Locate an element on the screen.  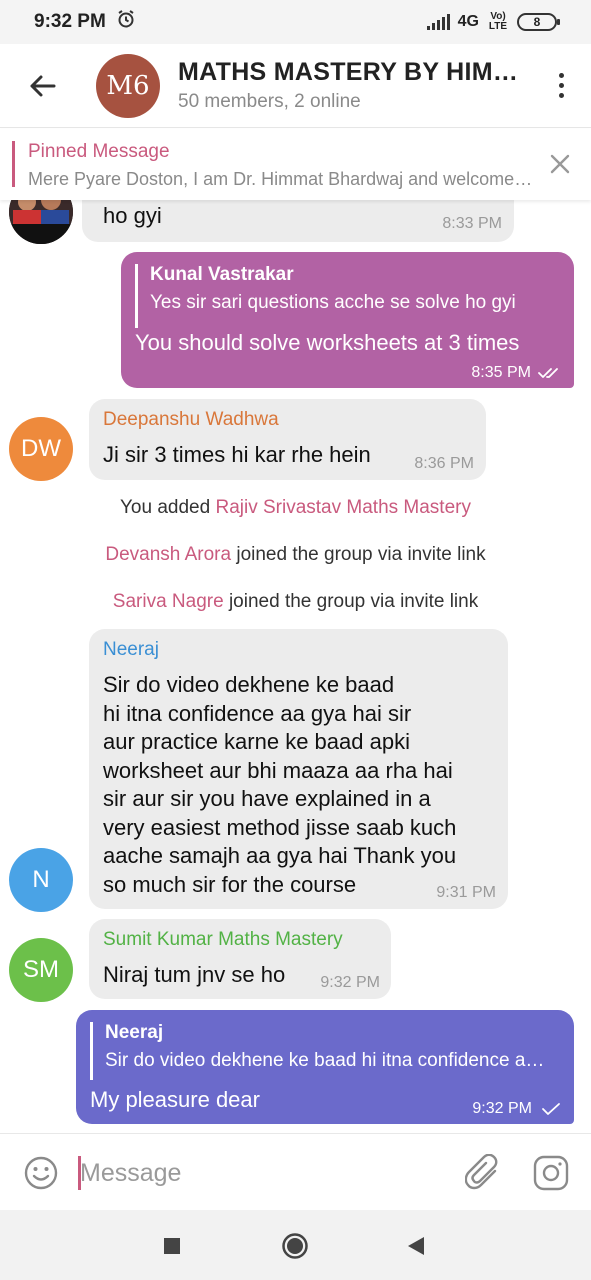
back-button is located at coordinates (42, 86).